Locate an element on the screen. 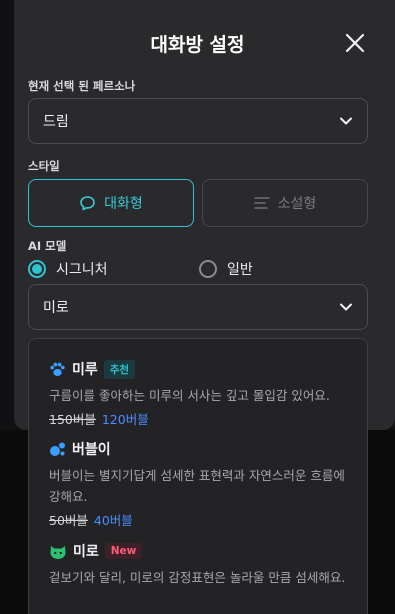  chat-bubble-icon is located at coordinates (87, 202).